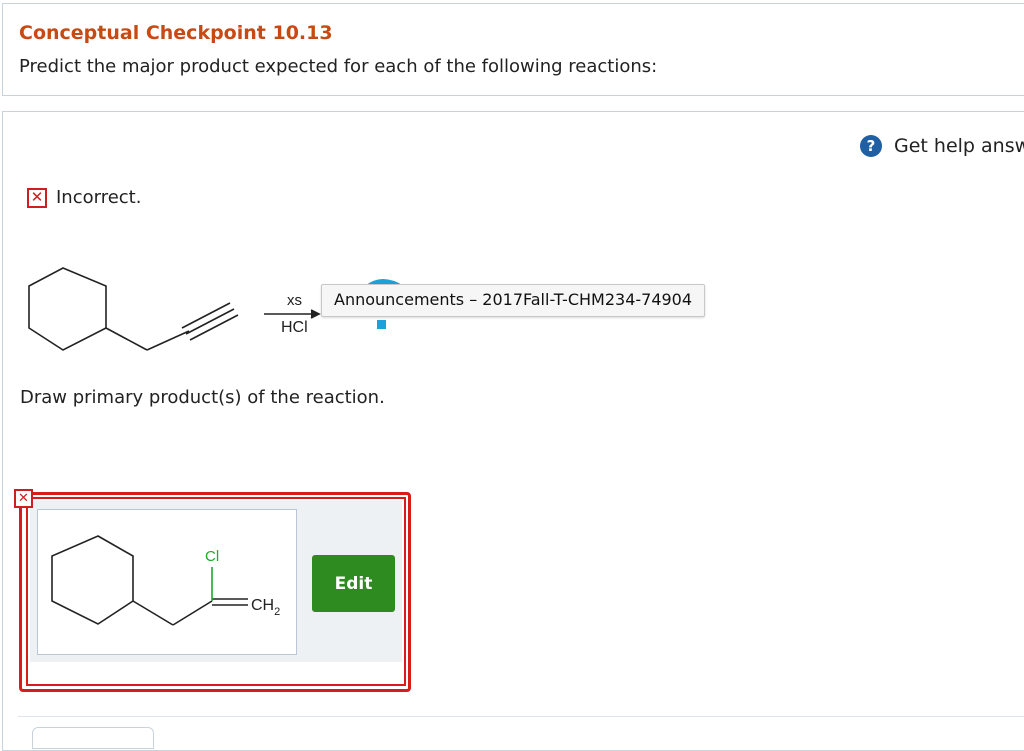  What do you see at coordinates (126, 339) in the screenshot?
I see `ch2-bond` at bounding box center [126, 339].